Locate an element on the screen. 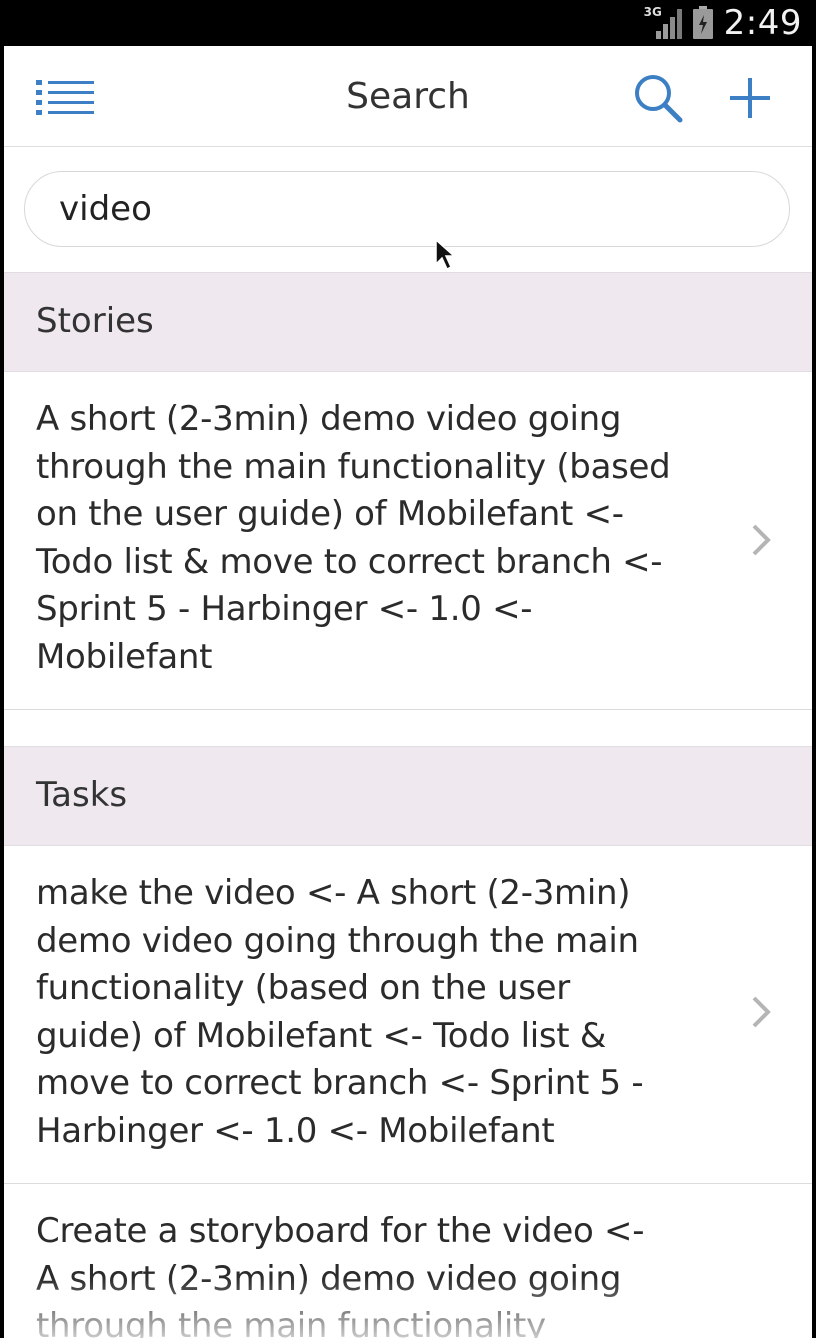 The height and width of the screenshot is (1338, 816). search-button is located at coordinates (658, 98).